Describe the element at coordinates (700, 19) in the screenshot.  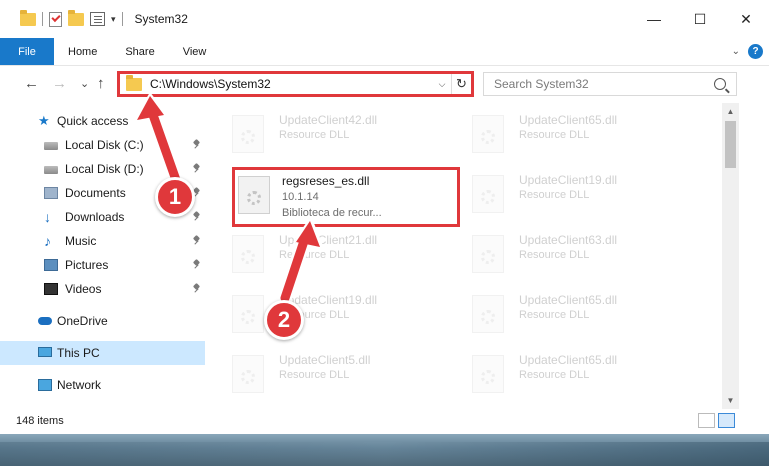
I see `maximize-button: ☐` at that location.